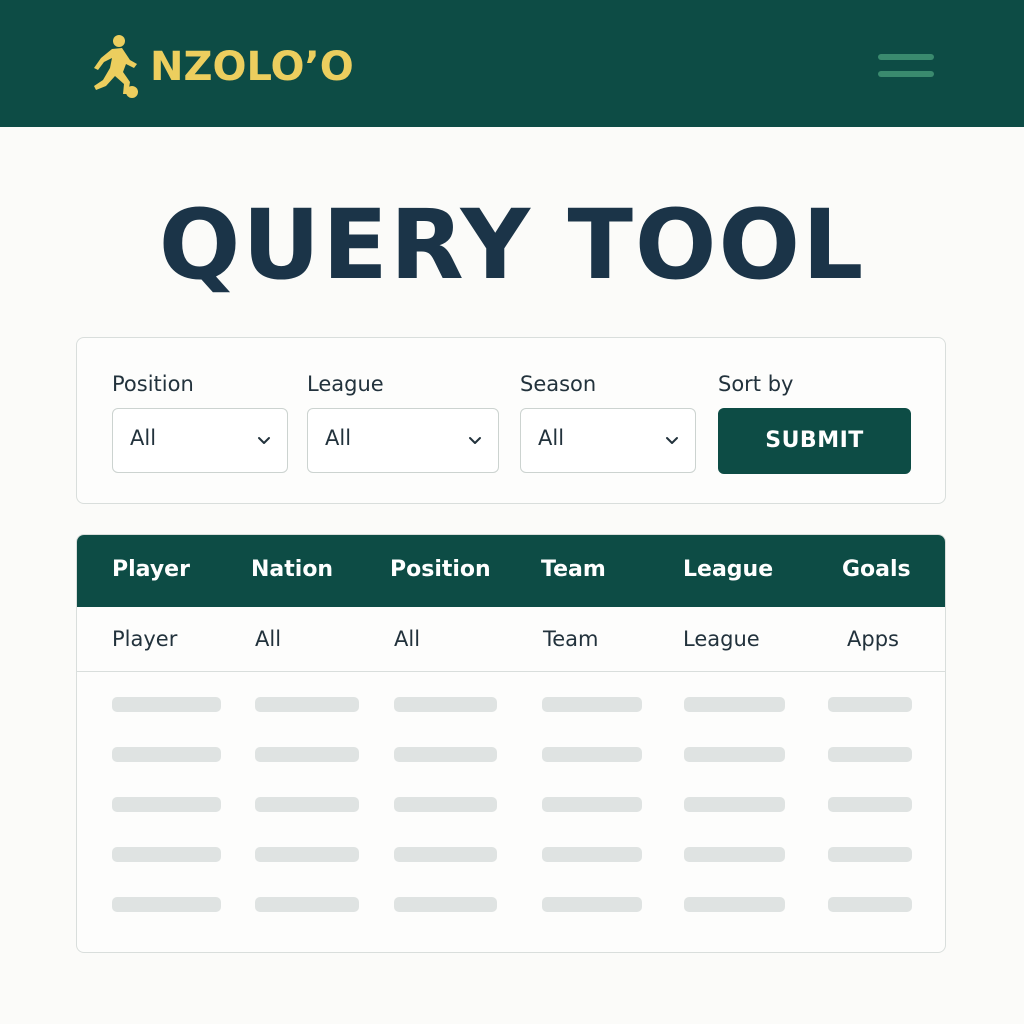 The height and width of the screenshot is (1024, 1024). Describe the element at coordinates (153, 384) in the screenshot. I see `position-filter-label: Position` at that location.